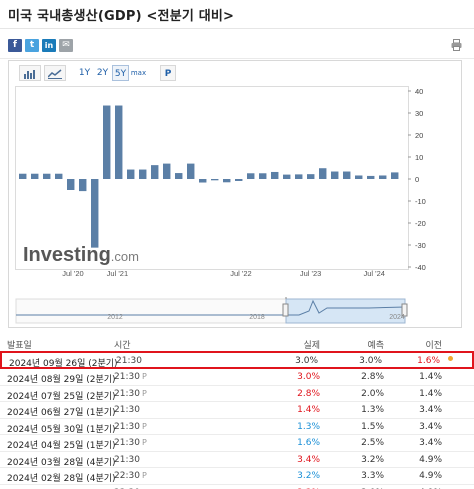  Describe the element at coordinates (61, 479) in the screenshot. I see `release-date: 2024년 02월 28일 (4분기)` at that location.